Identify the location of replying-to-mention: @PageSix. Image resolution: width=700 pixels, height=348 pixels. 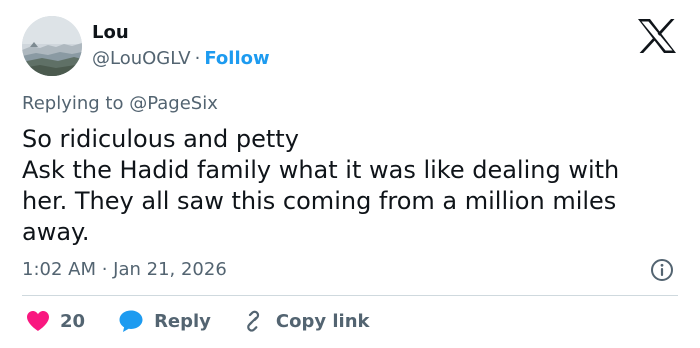
(173, 103).